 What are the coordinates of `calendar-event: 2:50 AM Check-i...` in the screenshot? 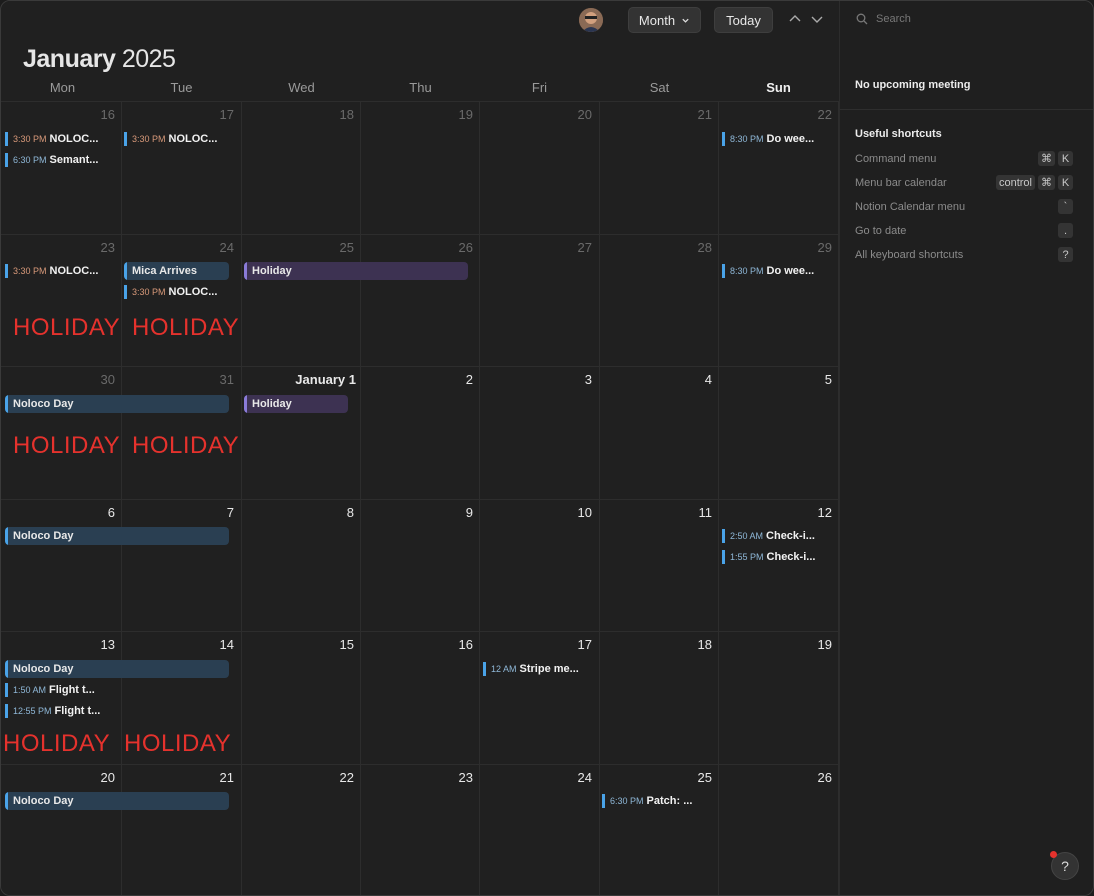 It's located at (778, 536).